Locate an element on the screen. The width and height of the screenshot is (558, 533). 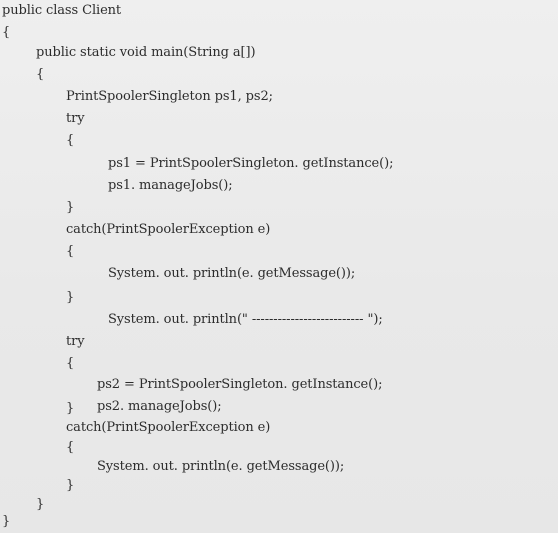
code-line-print-message: System. out. println(e. getMessage()); is located at coordinates (232, 273).